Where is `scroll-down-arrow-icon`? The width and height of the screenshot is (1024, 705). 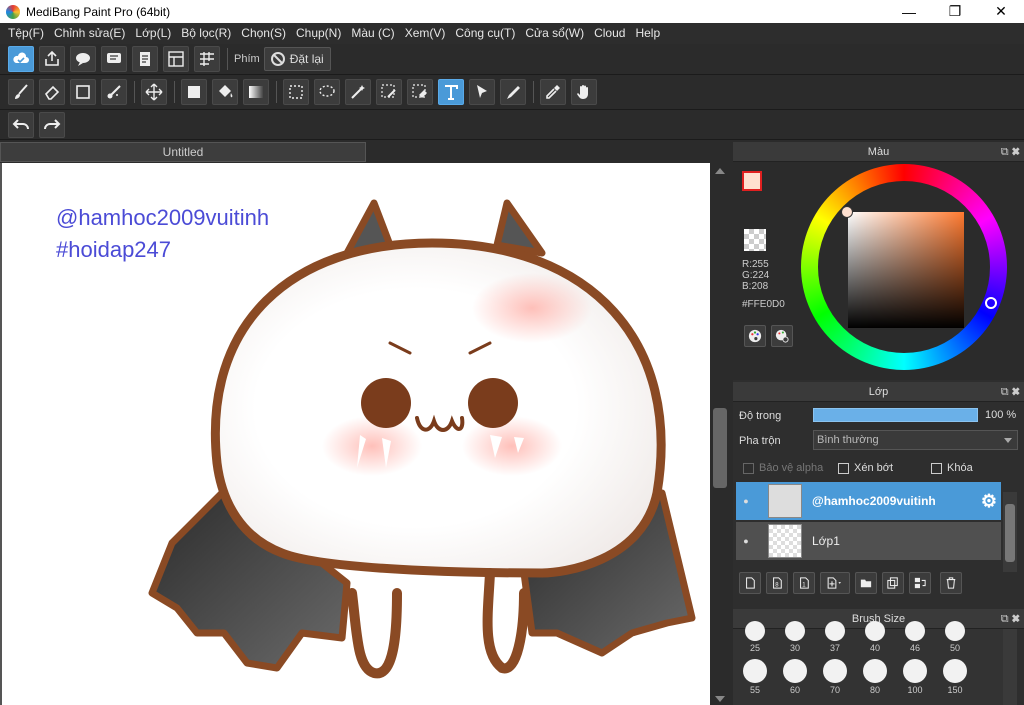 scroll-down-arrow-icon is located at coordinates (720, 699).